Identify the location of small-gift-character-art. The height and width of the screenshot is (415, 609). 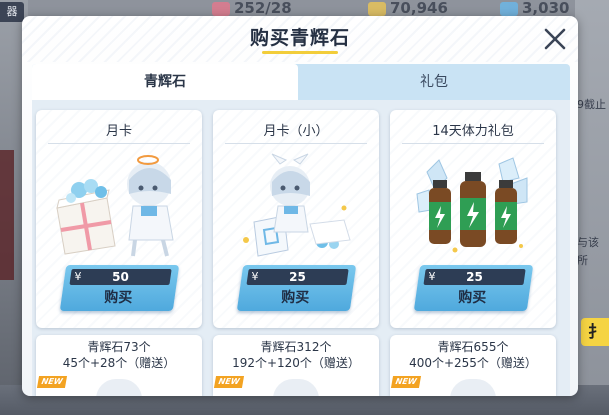
(296, 205).